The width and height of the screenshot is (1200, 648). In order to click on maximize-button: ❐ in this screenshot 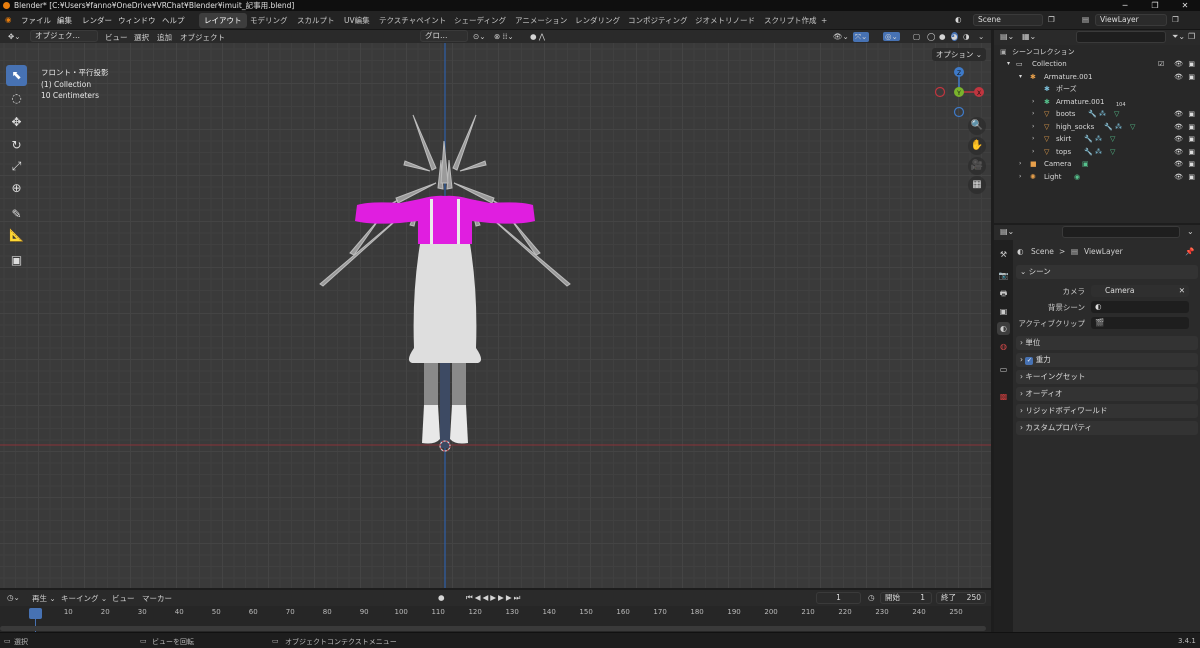, I will do `click(1155, 5)`.